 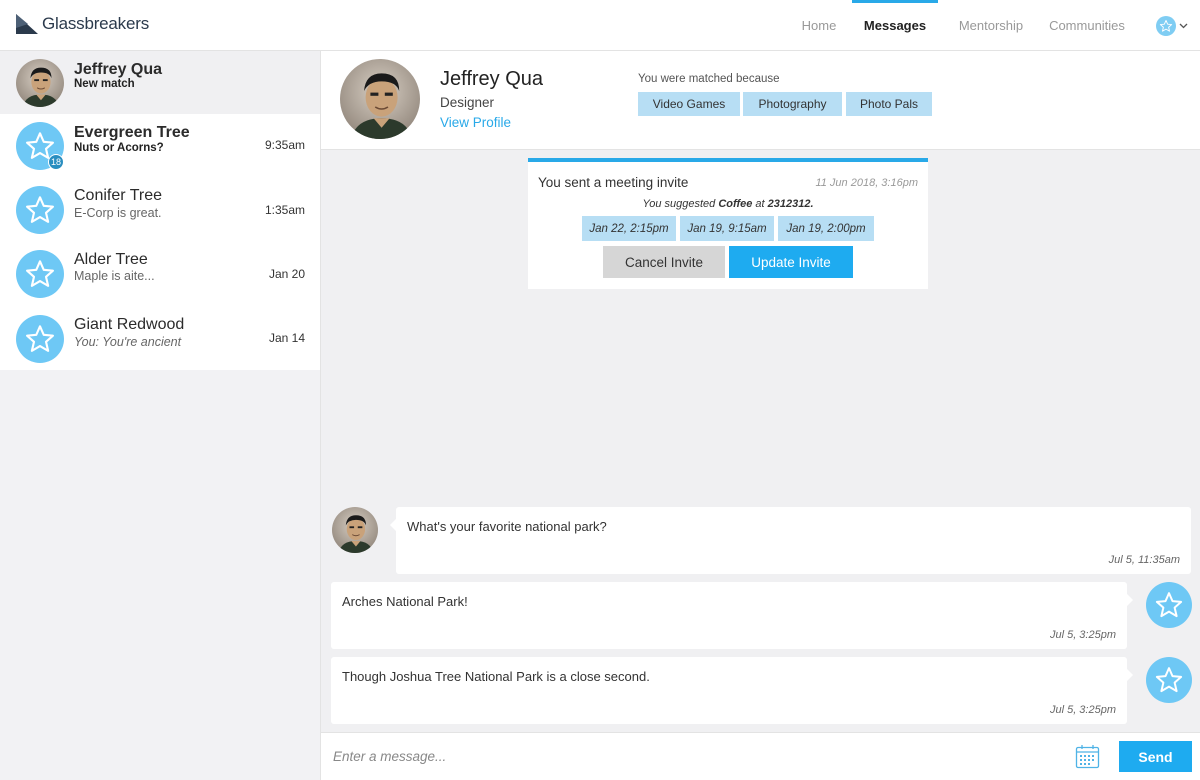 What do you see at coordinates (119, 148) in the screenshot?
I see `conversation-preview: Nuts or Acorns?` at bounding box center [119, 148].